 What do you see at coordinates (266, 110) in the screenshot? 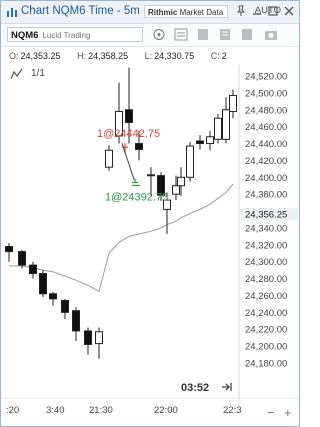
I see `y-tick-label: 24,480.00` at bounding box center [266, 110].